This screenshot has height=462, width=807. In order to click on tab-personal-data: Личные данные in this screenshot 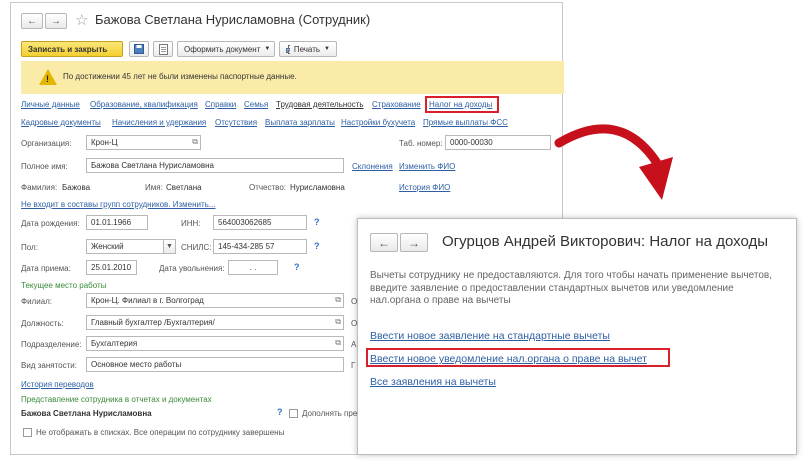, I will do `click(50, 104)`.